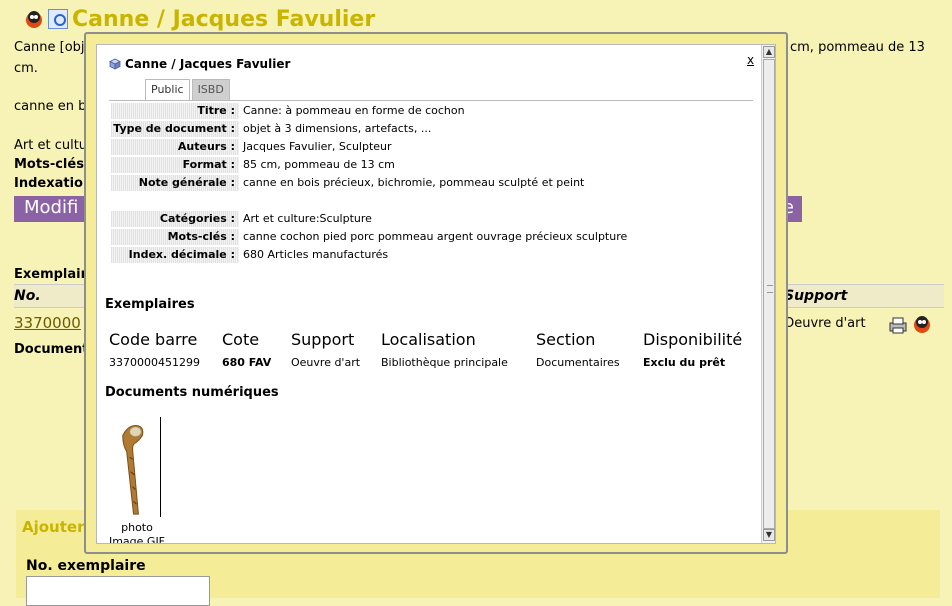  What do you see at coordinates (58, 19) in the screenshot?
I see `magnifier-icon` at bounding box center [58, 19].